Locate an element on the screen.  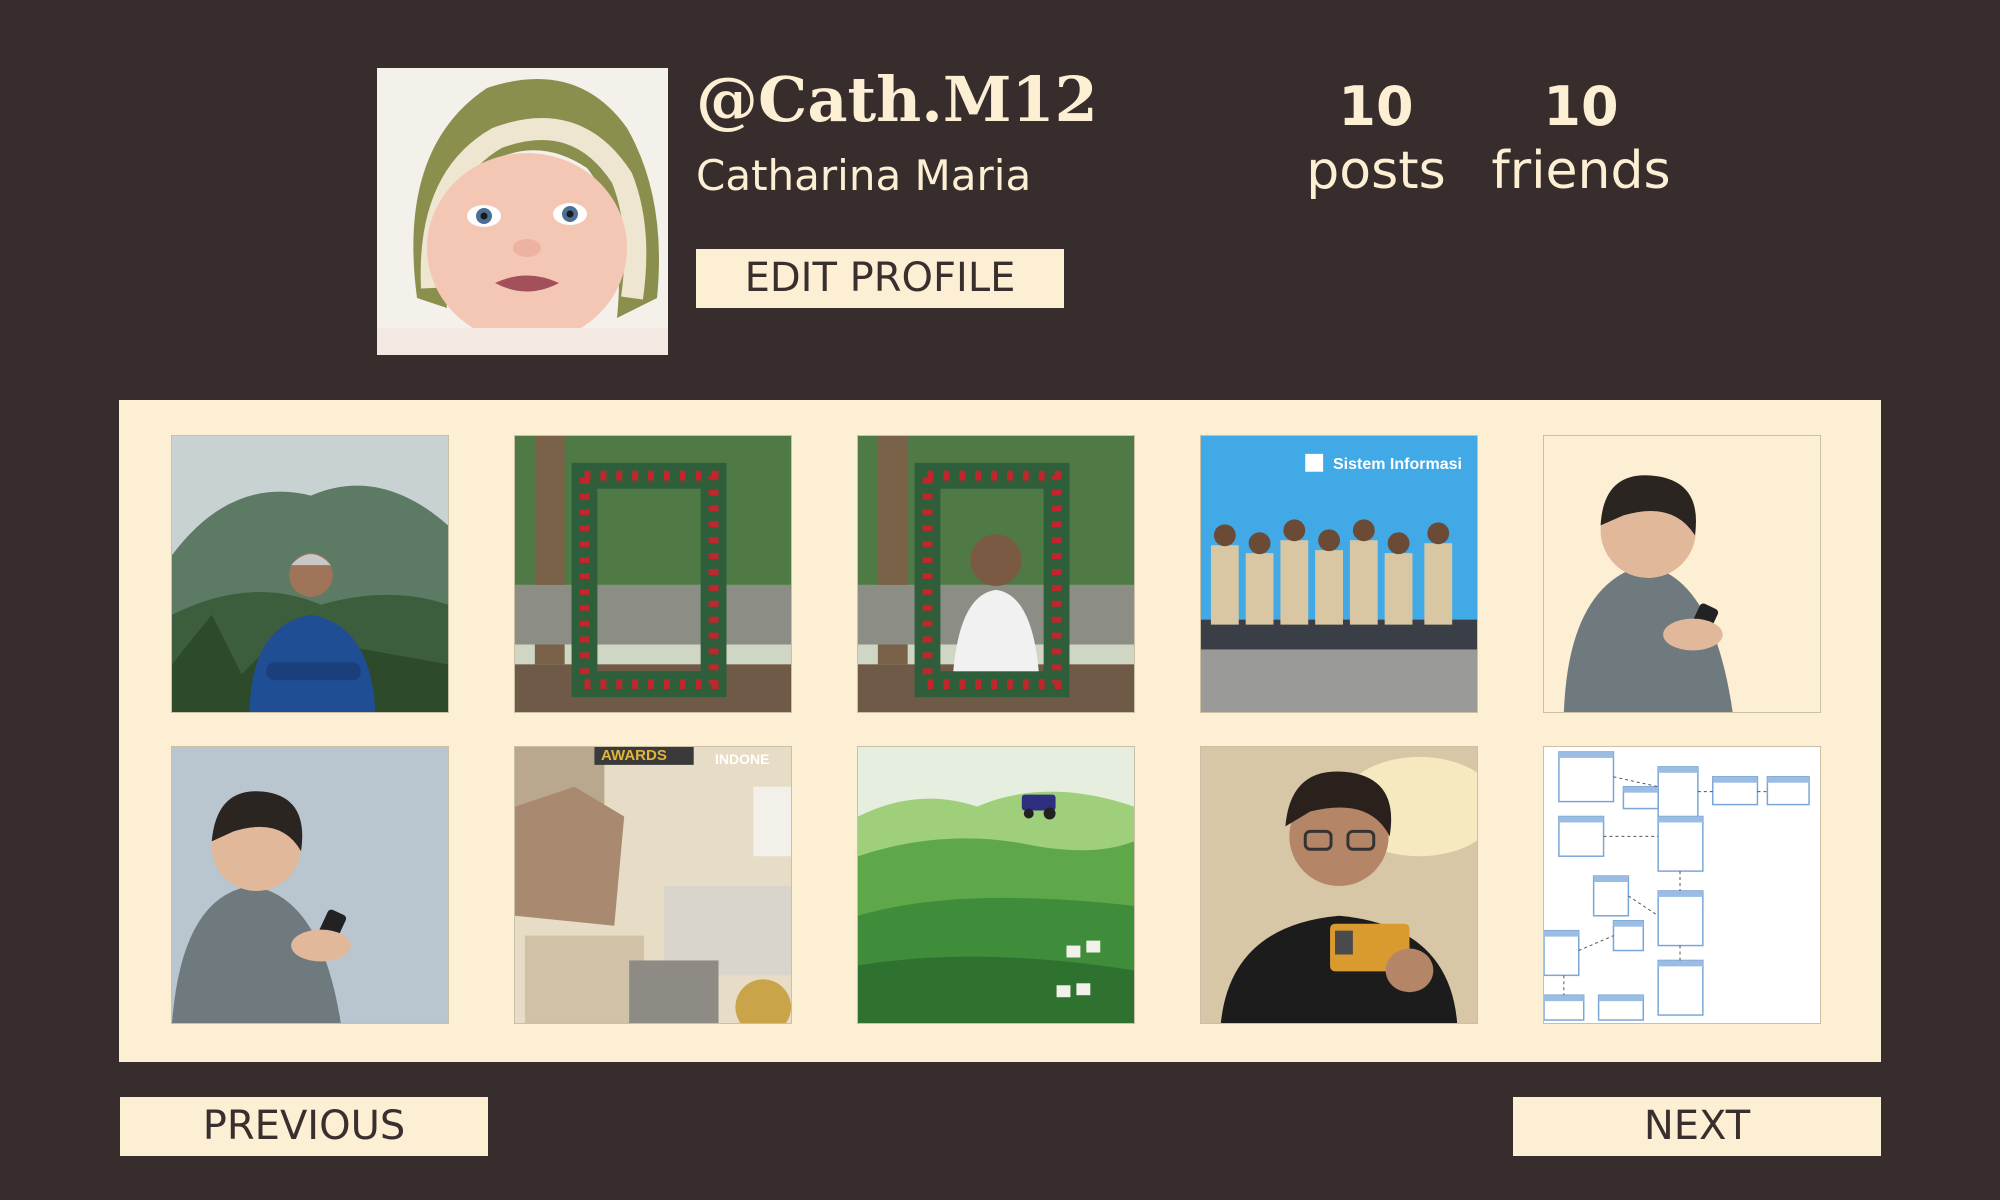
young-man-phone-photo-icon is located at coordinates (1682, 574).